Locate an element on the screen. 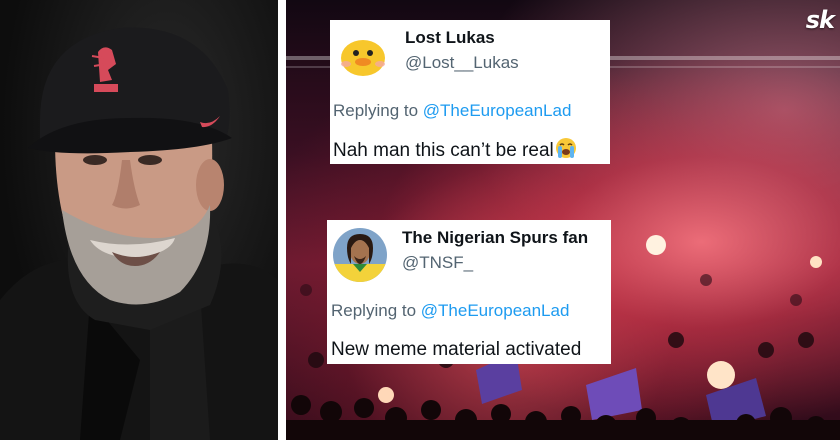 The height and width of the screenshot is (440, 840). tweet-text-content: Nah man this can’t be real is located at coordinates (443, 150).